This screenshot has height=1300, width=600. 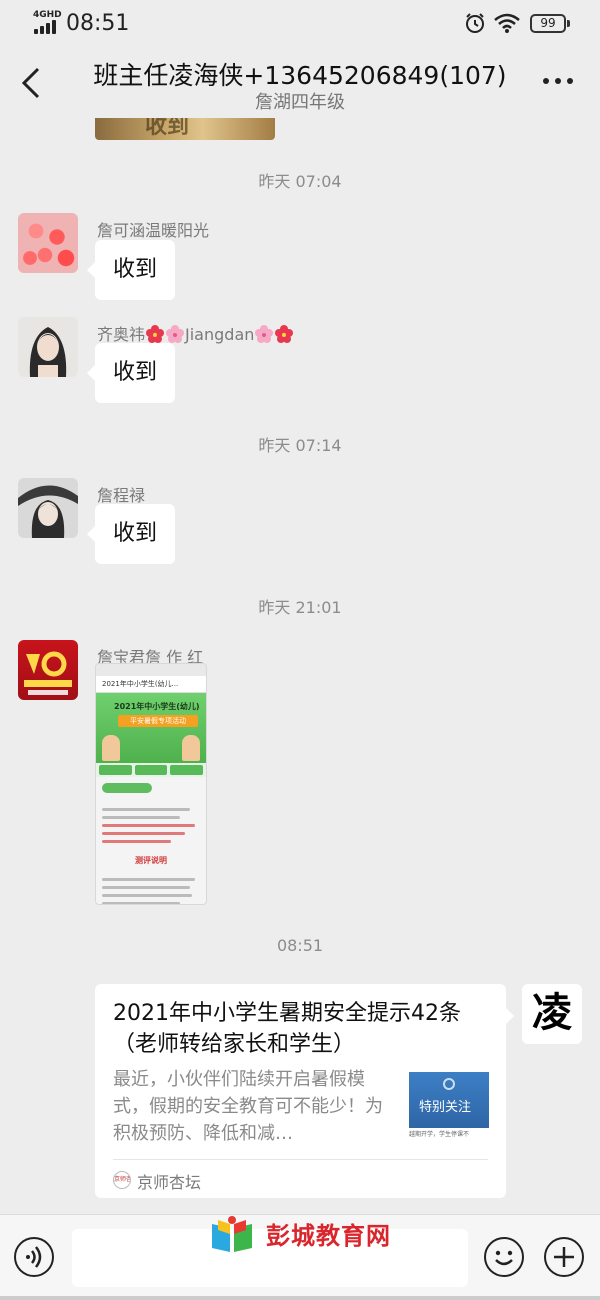 I want to click on battery-icon: 99, so click(x=550, y=23).